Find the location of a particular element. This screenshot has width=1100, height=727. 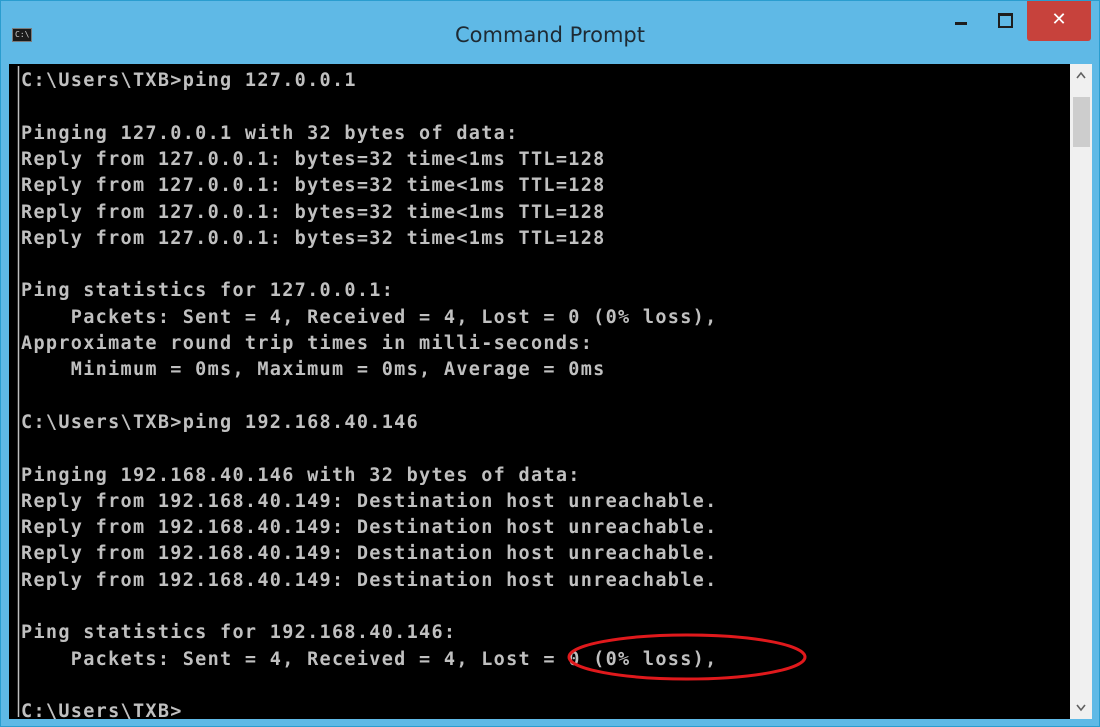

maximize-button is located at coordinates (1004, 21).